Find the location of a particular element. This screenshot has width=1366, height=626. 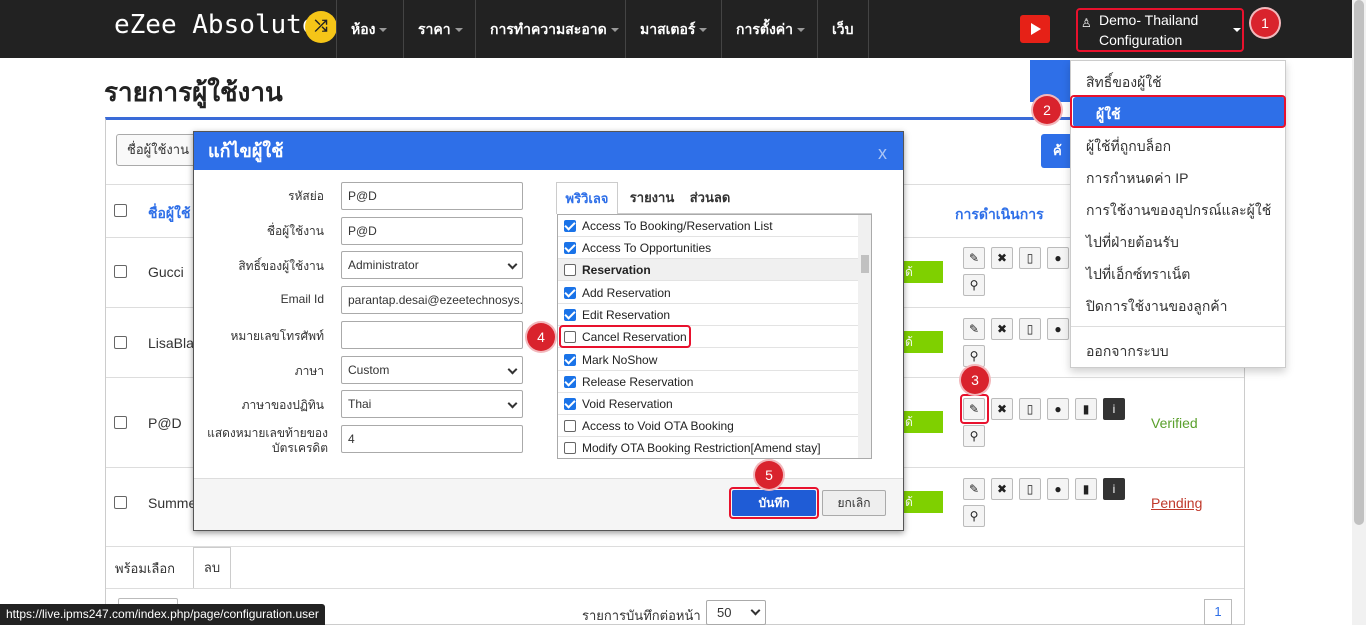

header-username: ชื่อผู้ใช้ is located at coordinates (169, 214).